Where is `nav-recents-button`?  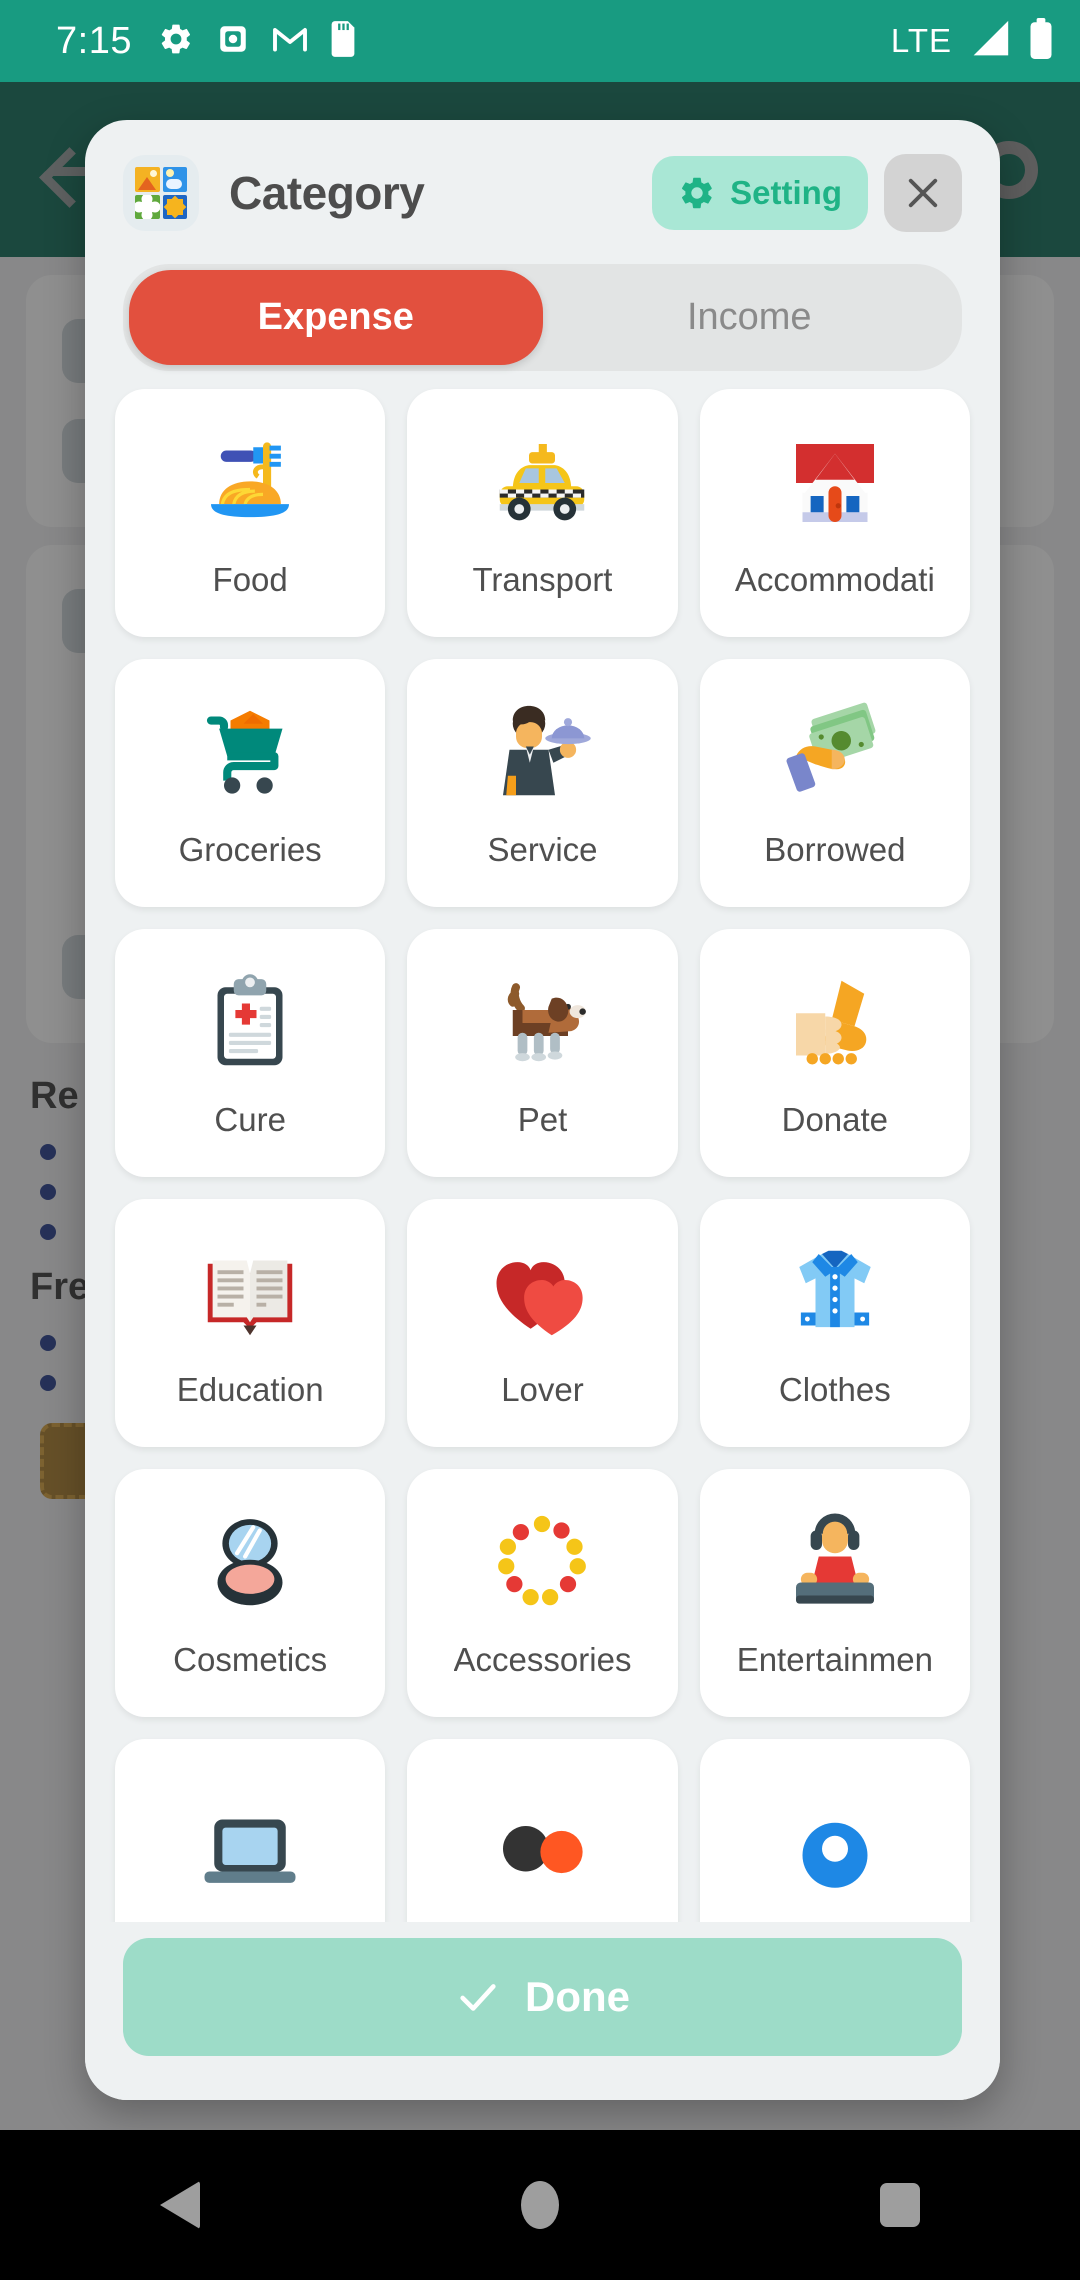 nav-recents-button is located at coordinates (900, 2205).